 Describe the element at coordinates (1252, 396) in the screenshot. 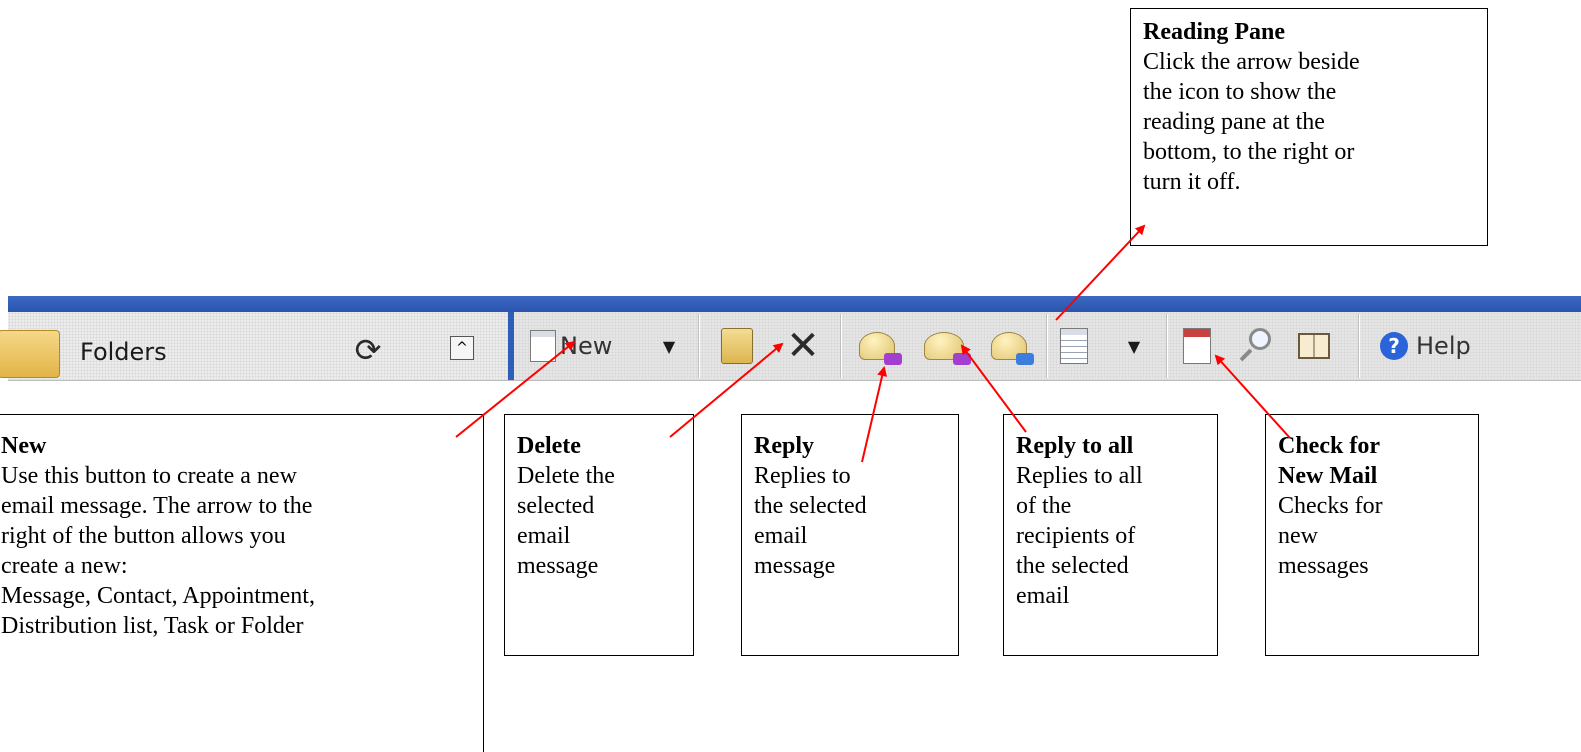

I see `check-mail-arrow` at that location.